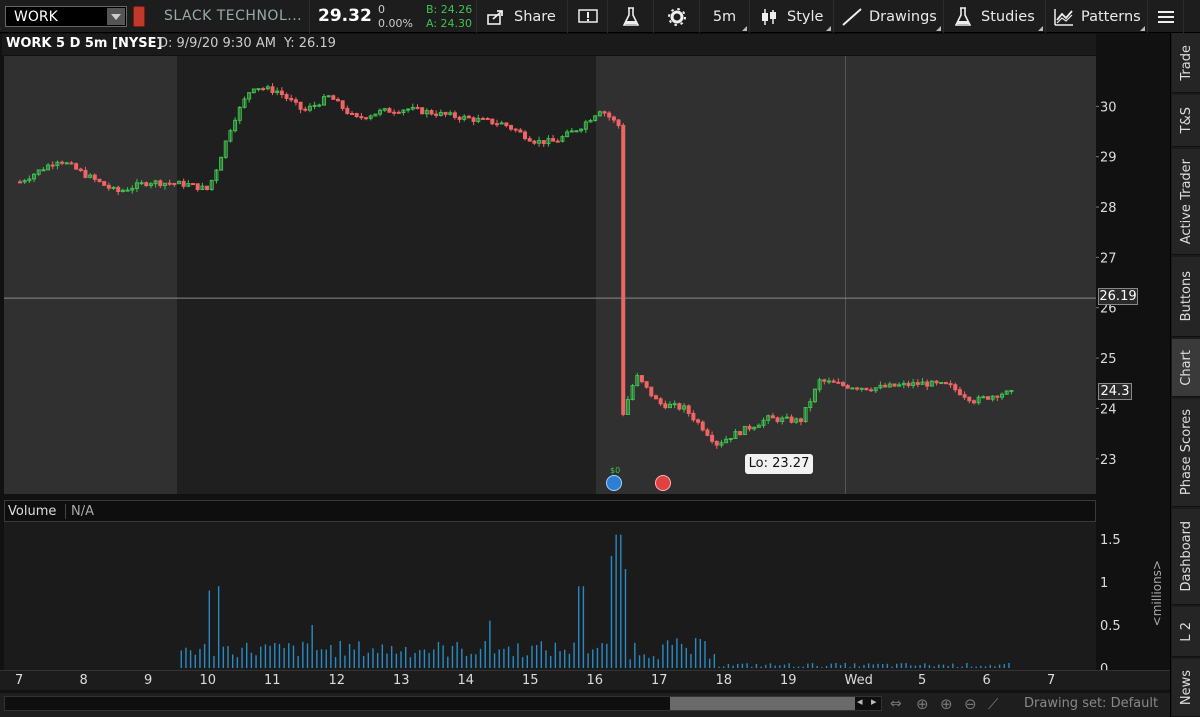  Describe the element at coordinates (1108, 359) in the screenshot. I see `price-tick-label: 25` at that location.